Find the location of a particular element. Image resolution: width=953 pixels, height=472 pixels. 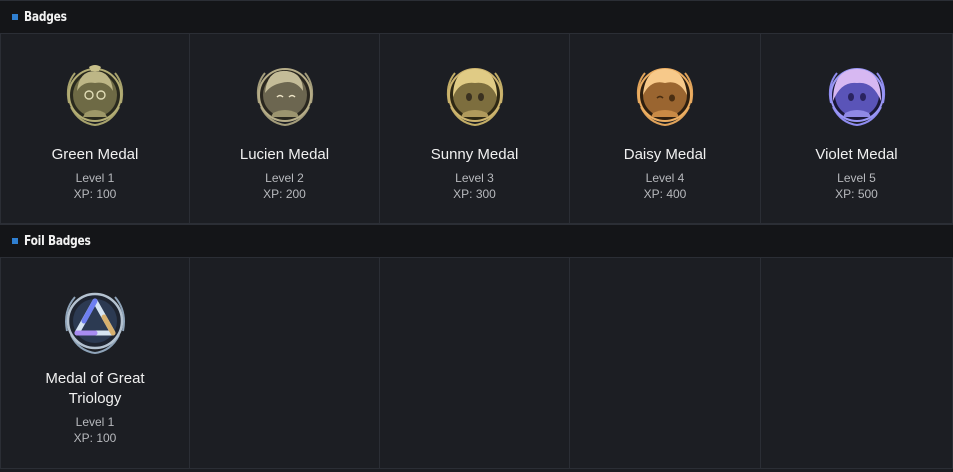

foil-badge-xp: XP: 100 is located at coordinates (95, 438).